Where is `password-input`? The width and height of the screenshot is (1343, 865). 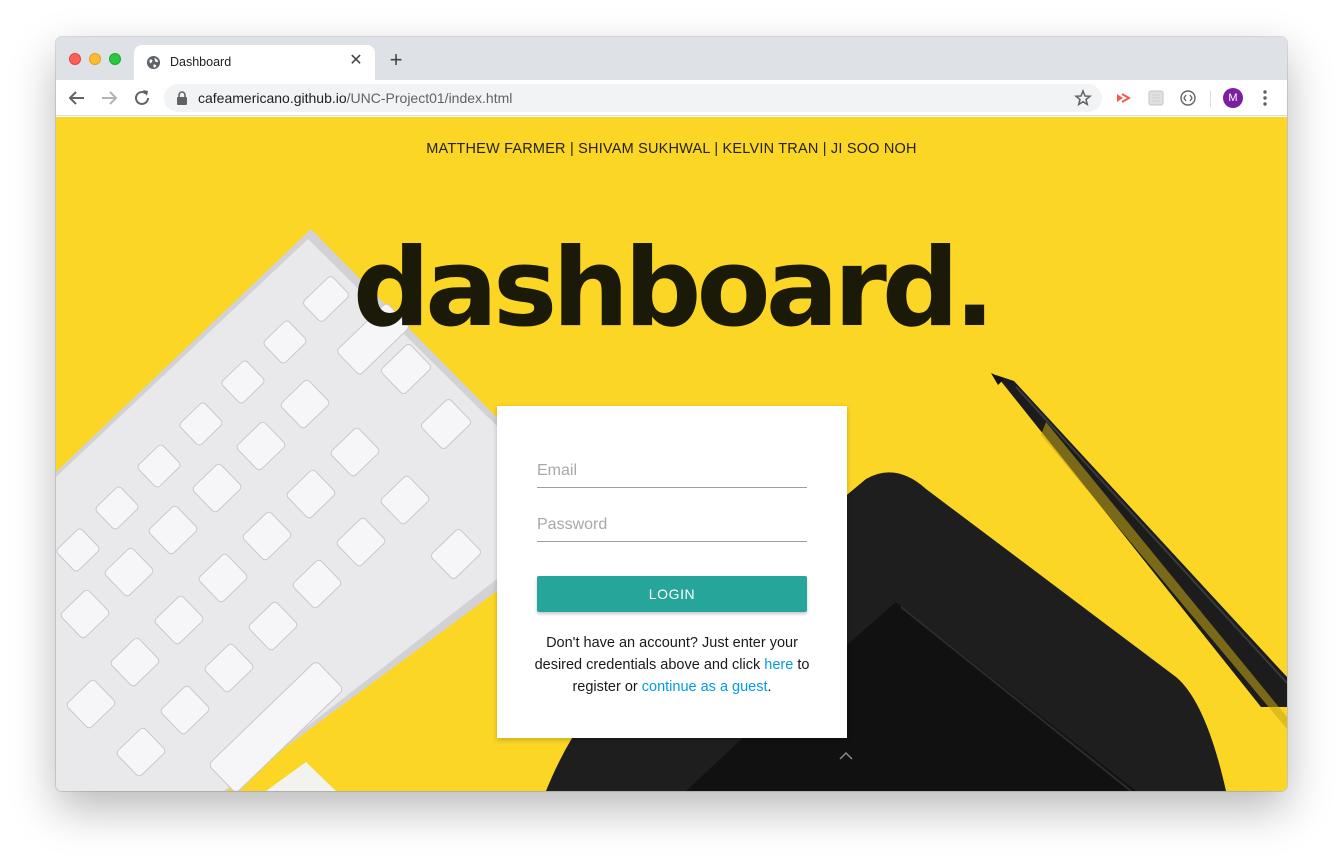 password-input is located at coordinates (672, 521).